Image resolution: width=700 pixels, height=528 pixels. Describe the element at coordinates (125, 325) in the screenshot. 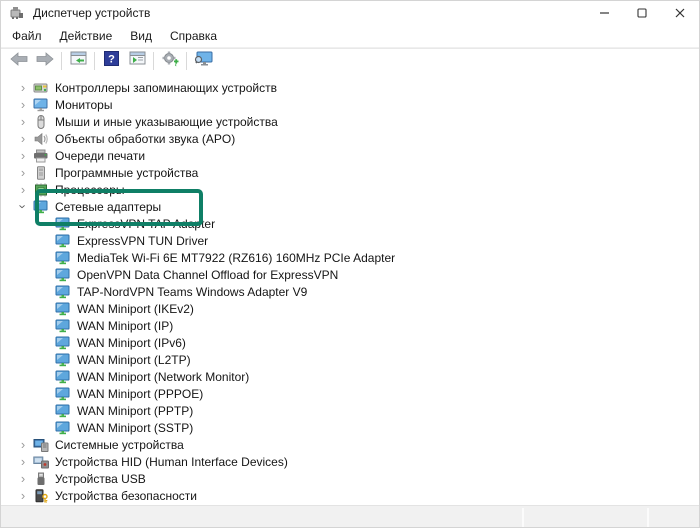

I see `tree-item-label: WAN Miniport (IP)` at that location.